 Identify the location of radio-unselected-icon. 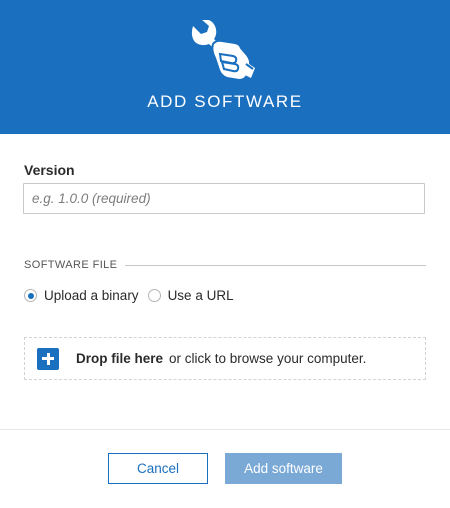
(154, 295).